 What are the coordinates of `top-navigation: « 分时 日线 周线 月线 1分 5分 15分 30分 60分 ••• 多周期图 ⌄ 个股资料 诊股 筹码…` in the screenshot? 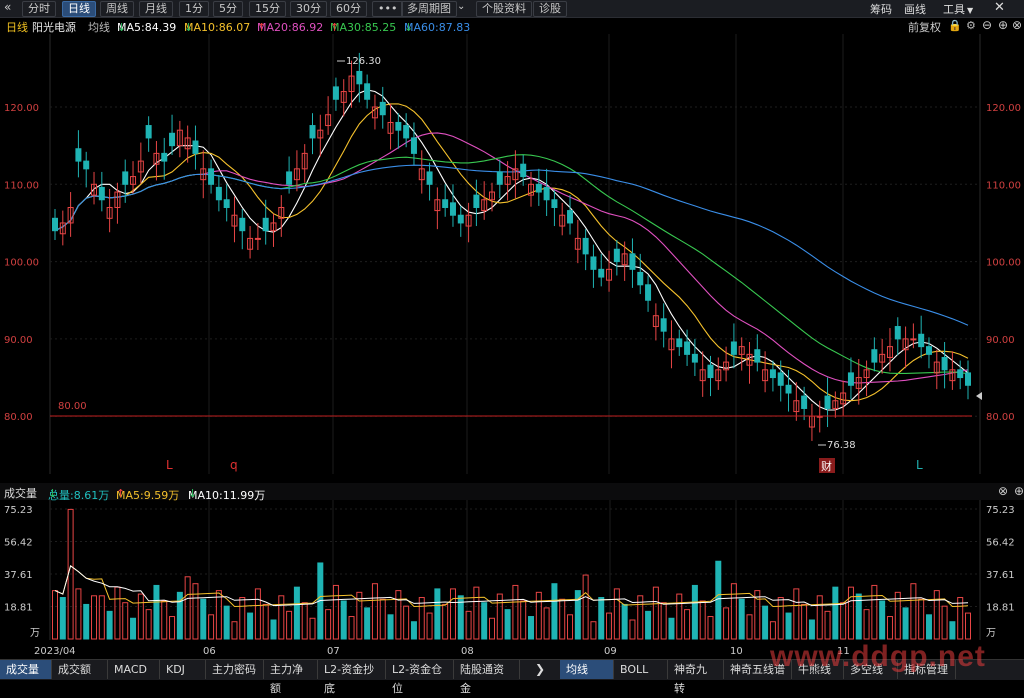 It's located at (512, 9).